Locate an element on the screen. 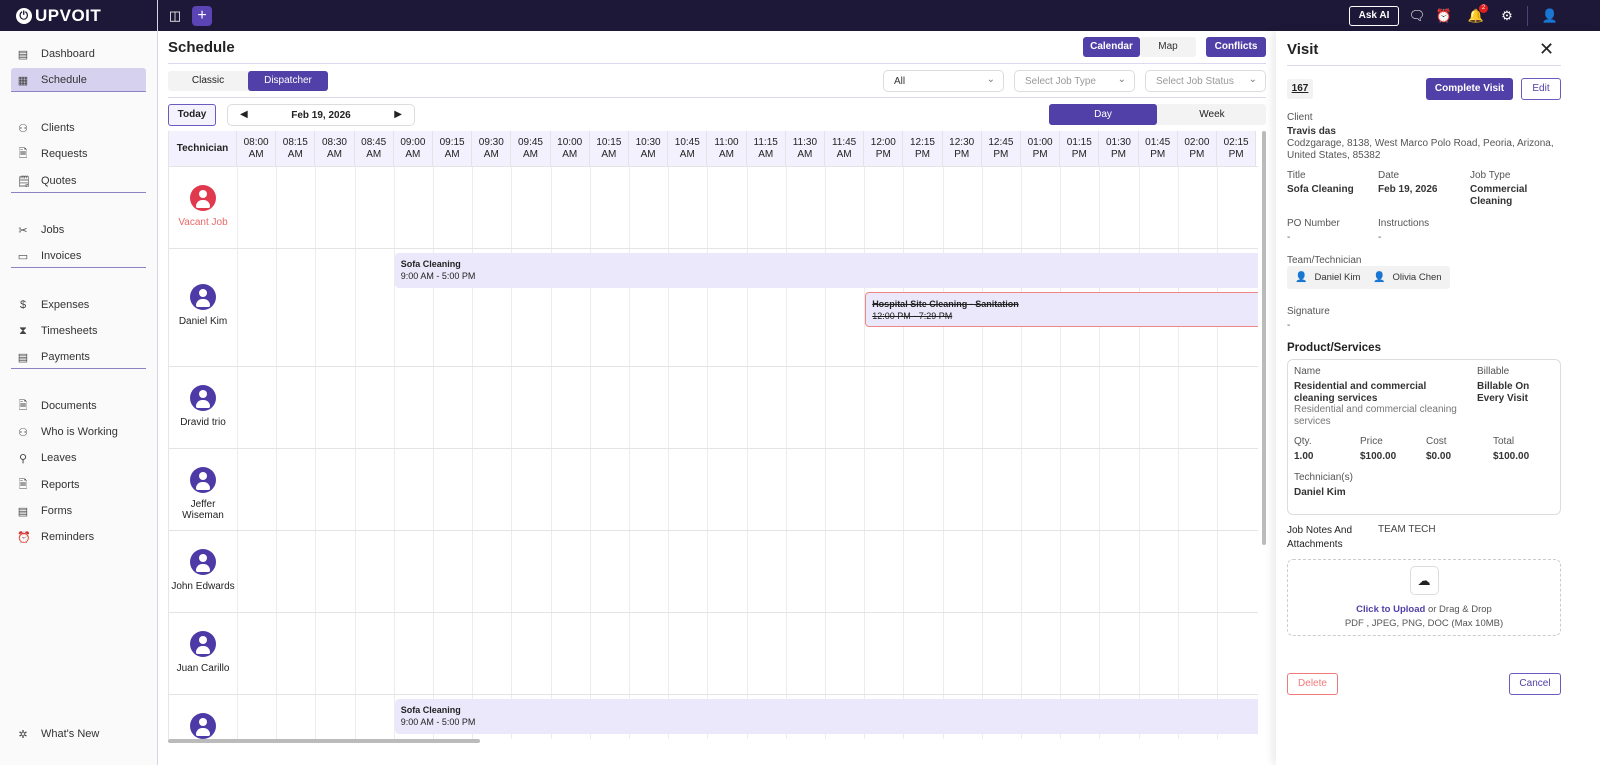  sidebar-item-clients: ⚇ Clients is located at coordinates (78, 128).